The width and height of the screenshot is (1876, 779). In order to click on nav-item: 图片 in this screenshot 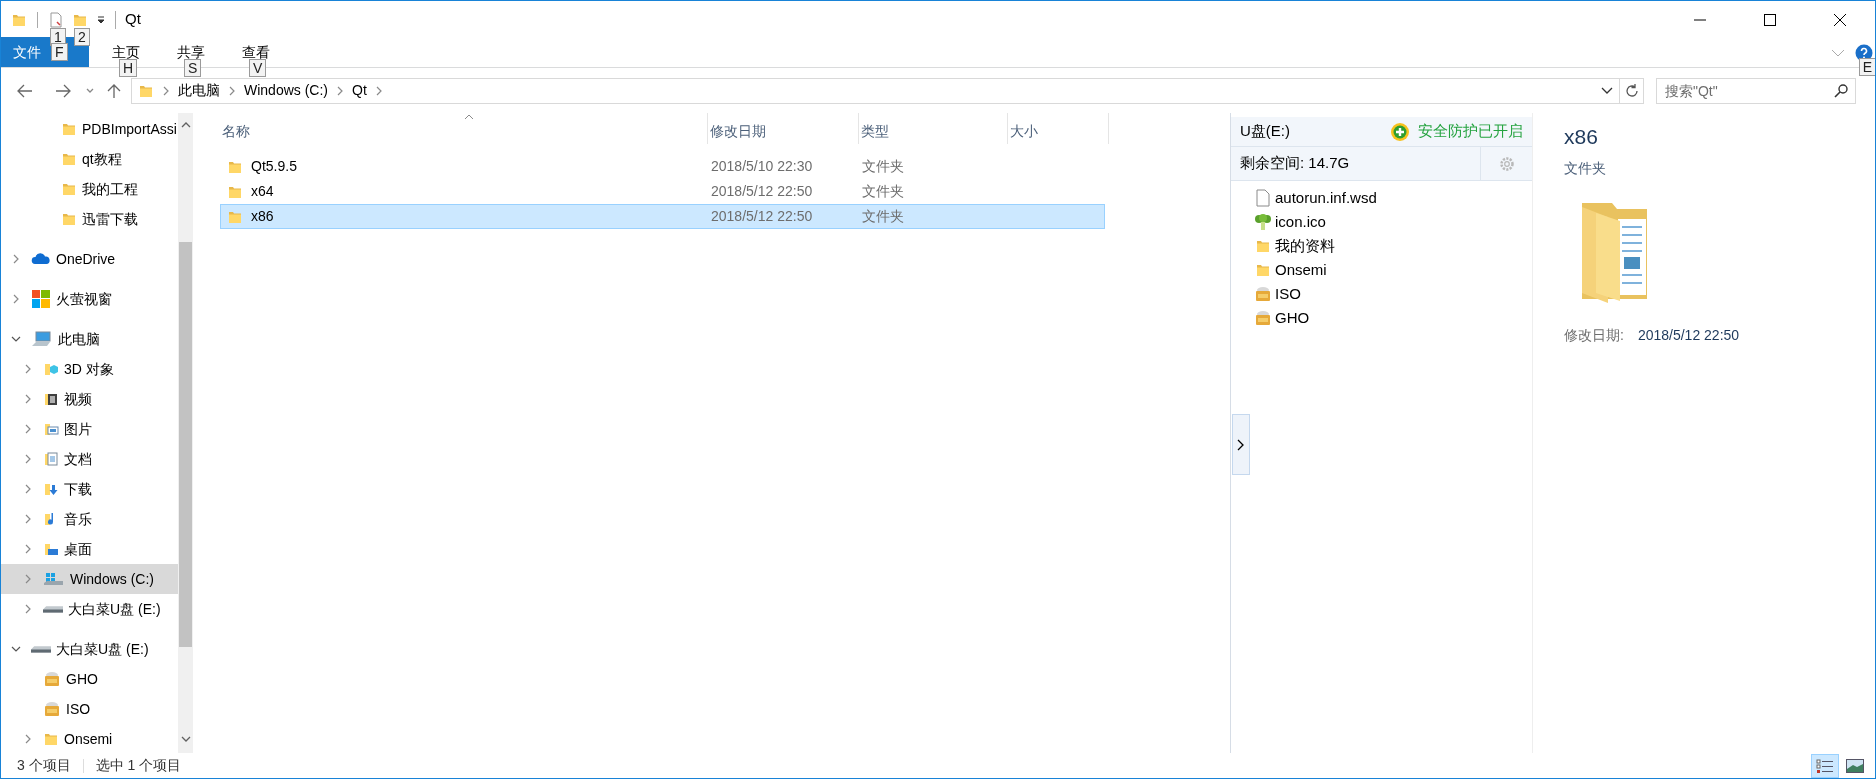, I will do `click(89, 429)`.